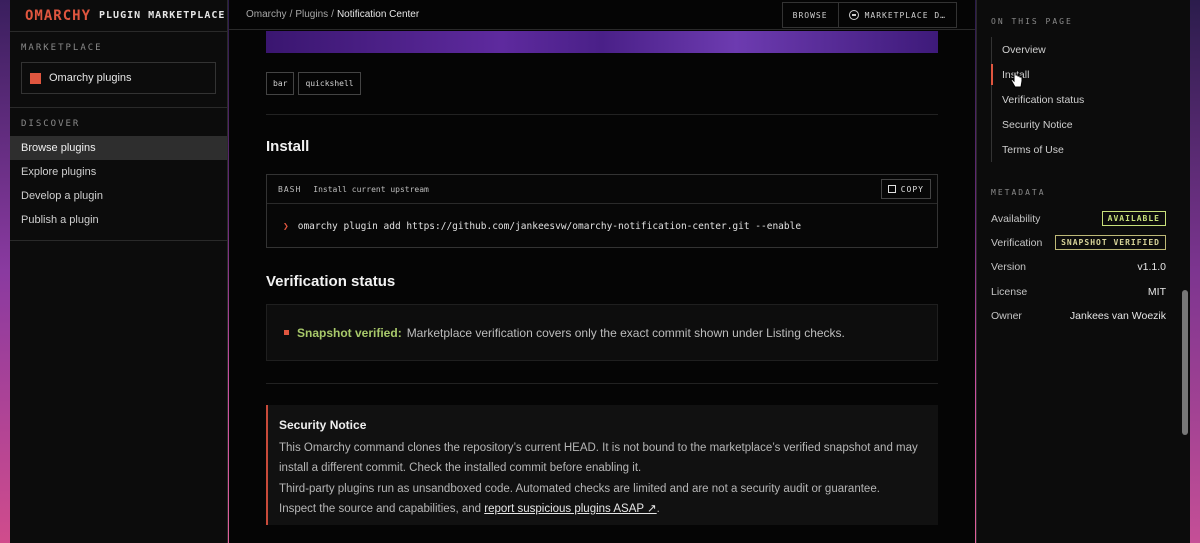  What do you see at coordinates (1078, 292) in the screenshot?
I see `meta-license: License MIT` at bounding box center [1078, 292].